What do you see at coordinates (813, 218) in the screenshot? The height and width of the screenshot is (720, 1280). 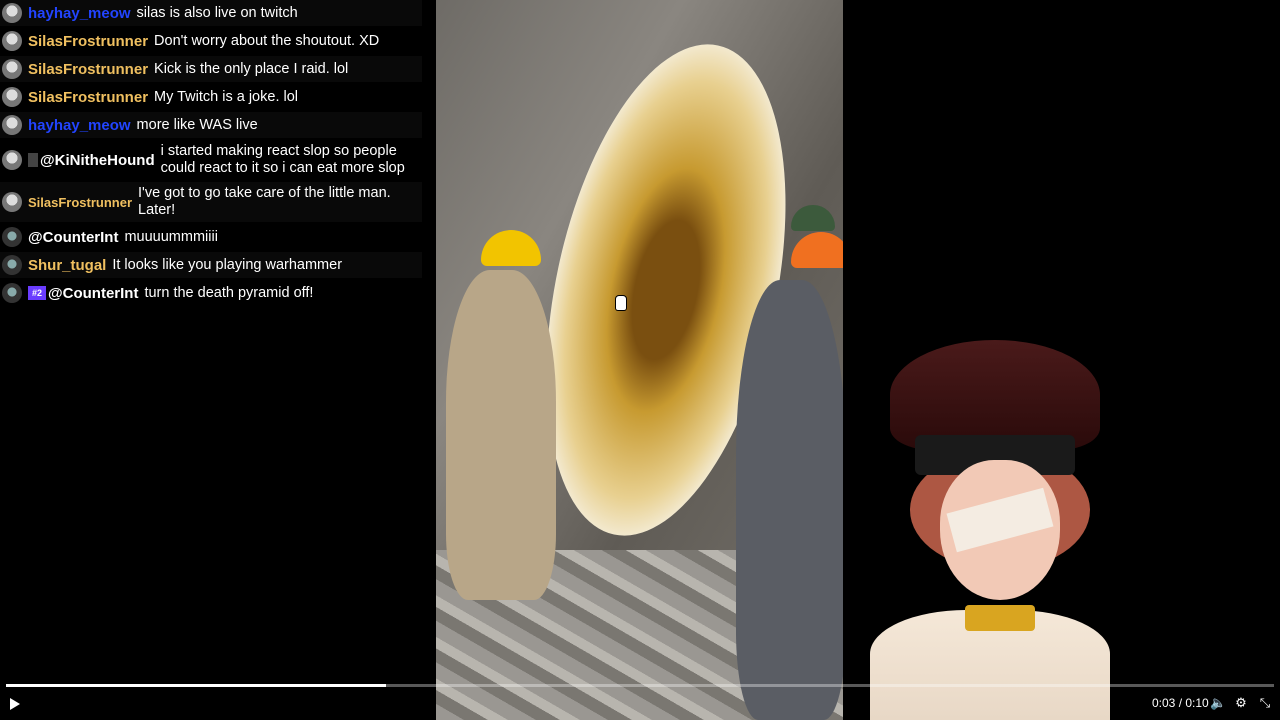 I see `green-helmet` at bounding box center [813, 218].